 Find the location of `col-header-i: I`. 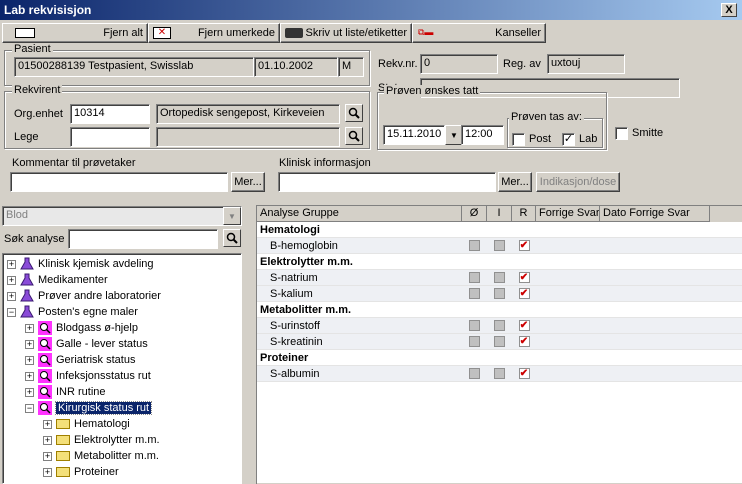

col-header-i: I is located at coordinates (499, 214).